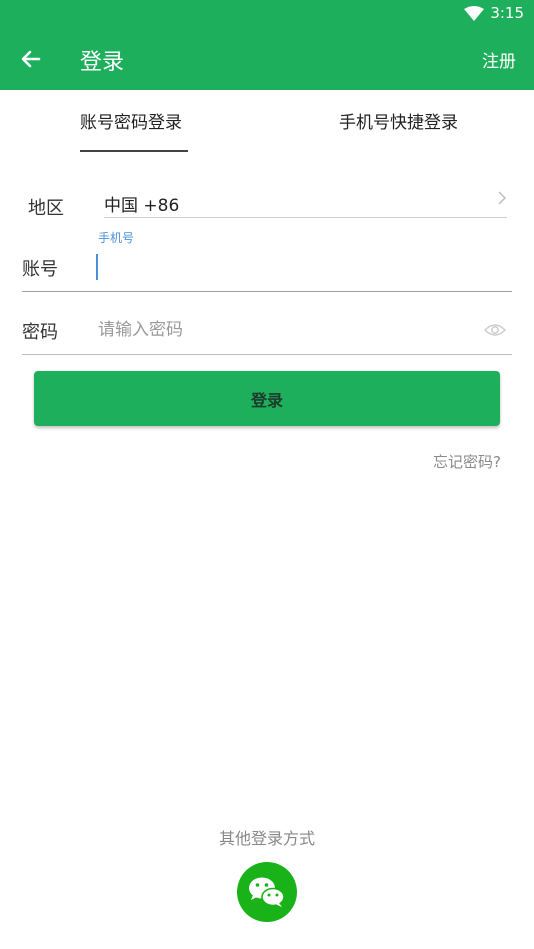  Describe the element at coordinates (507, 13) in the screenshot. I see `status-time: 3:15` at that location.